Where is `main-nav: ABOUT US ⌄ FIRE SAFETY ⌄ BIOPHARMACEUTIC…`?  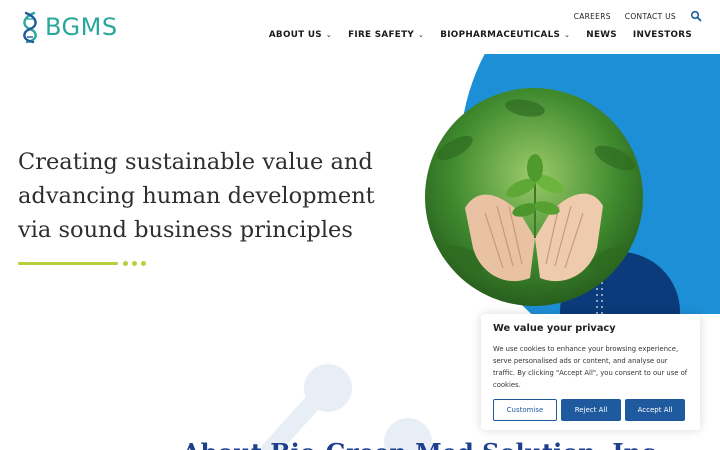
main-nav: ABOUT US ⌄ FIRE SAFETY ⌄ BIOPHARMACEUTIC… is located at coordinates (480, 35).